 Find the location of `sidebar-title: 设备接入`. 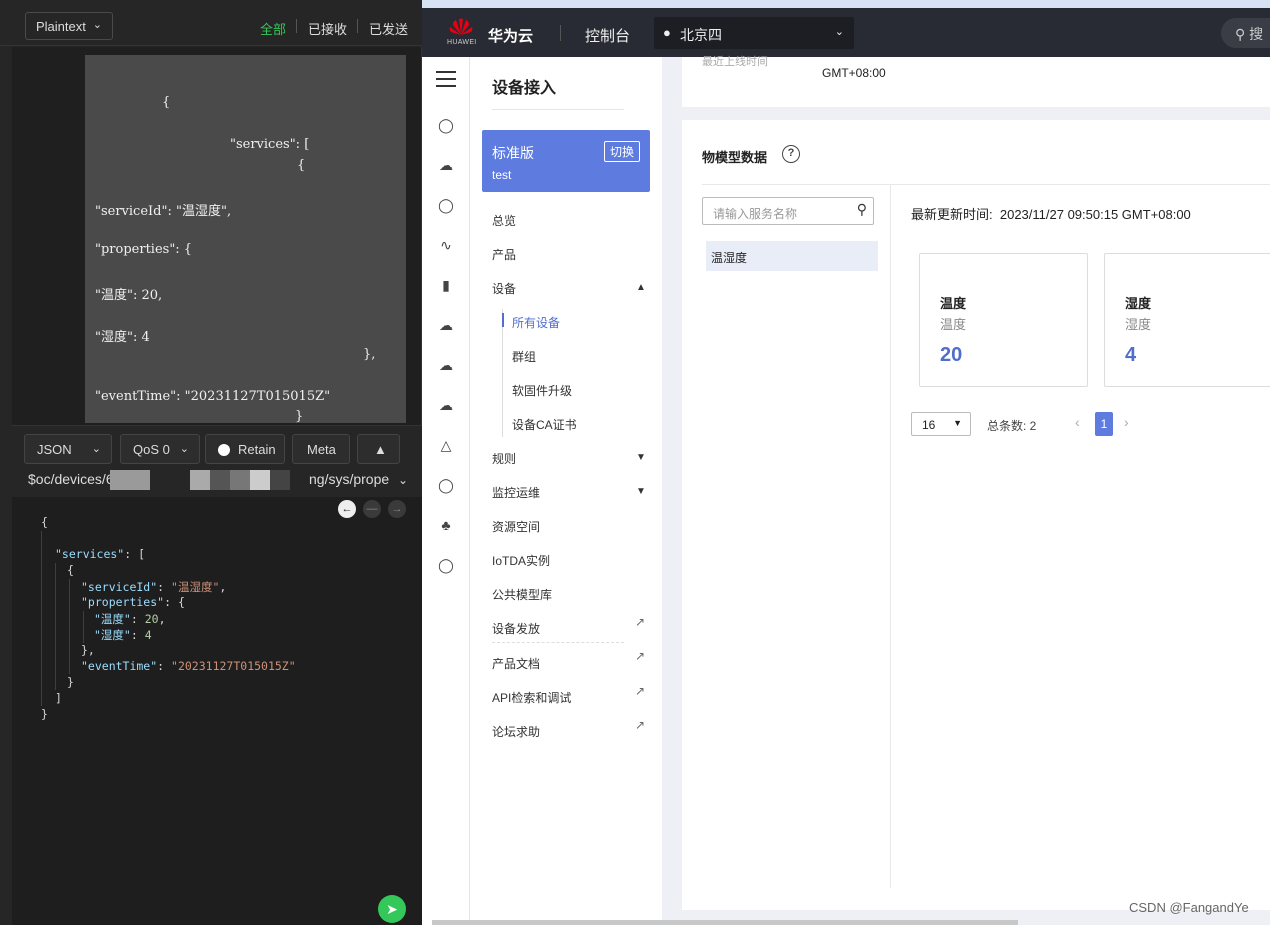

sidebar-title: 设备接入 is located at coordinates (524, 88).